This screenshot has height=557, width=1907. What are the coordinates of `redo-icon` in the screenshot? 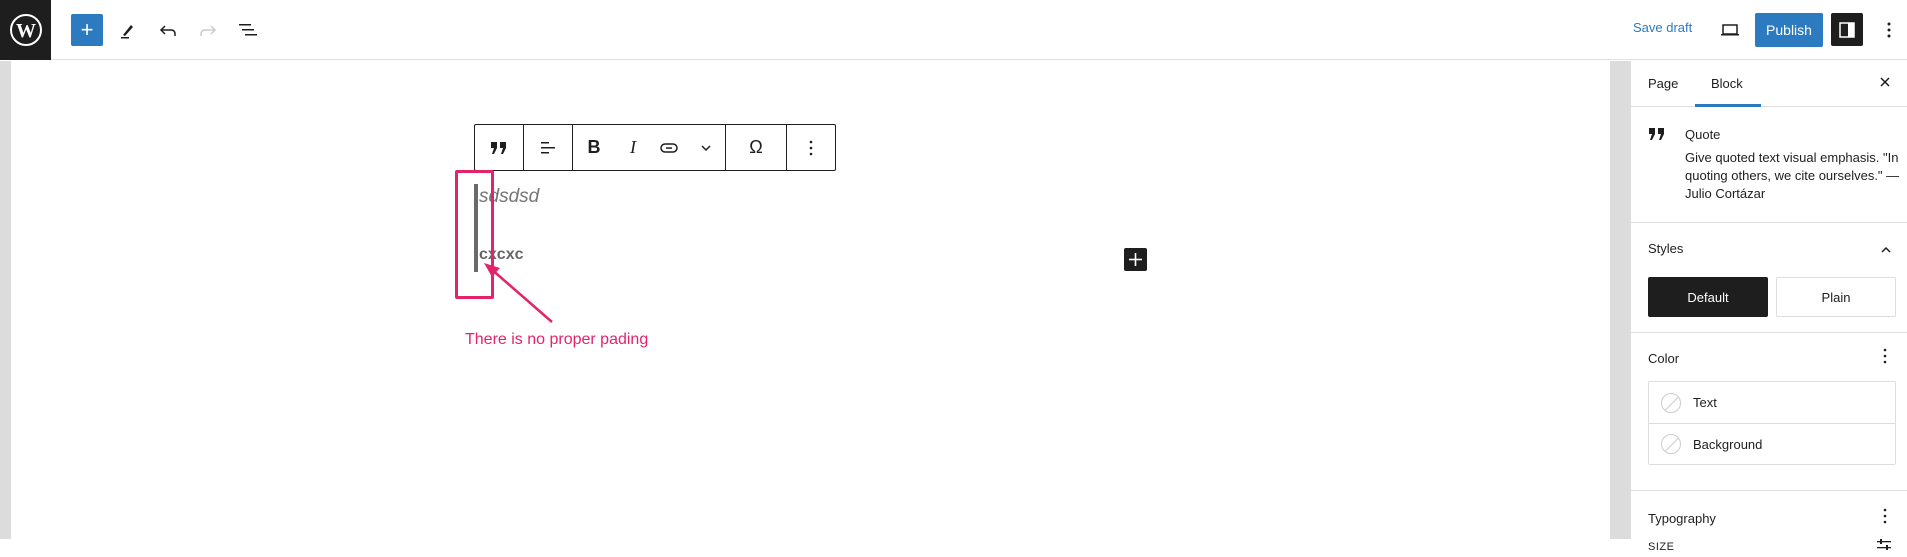 It's located at (208, 30).